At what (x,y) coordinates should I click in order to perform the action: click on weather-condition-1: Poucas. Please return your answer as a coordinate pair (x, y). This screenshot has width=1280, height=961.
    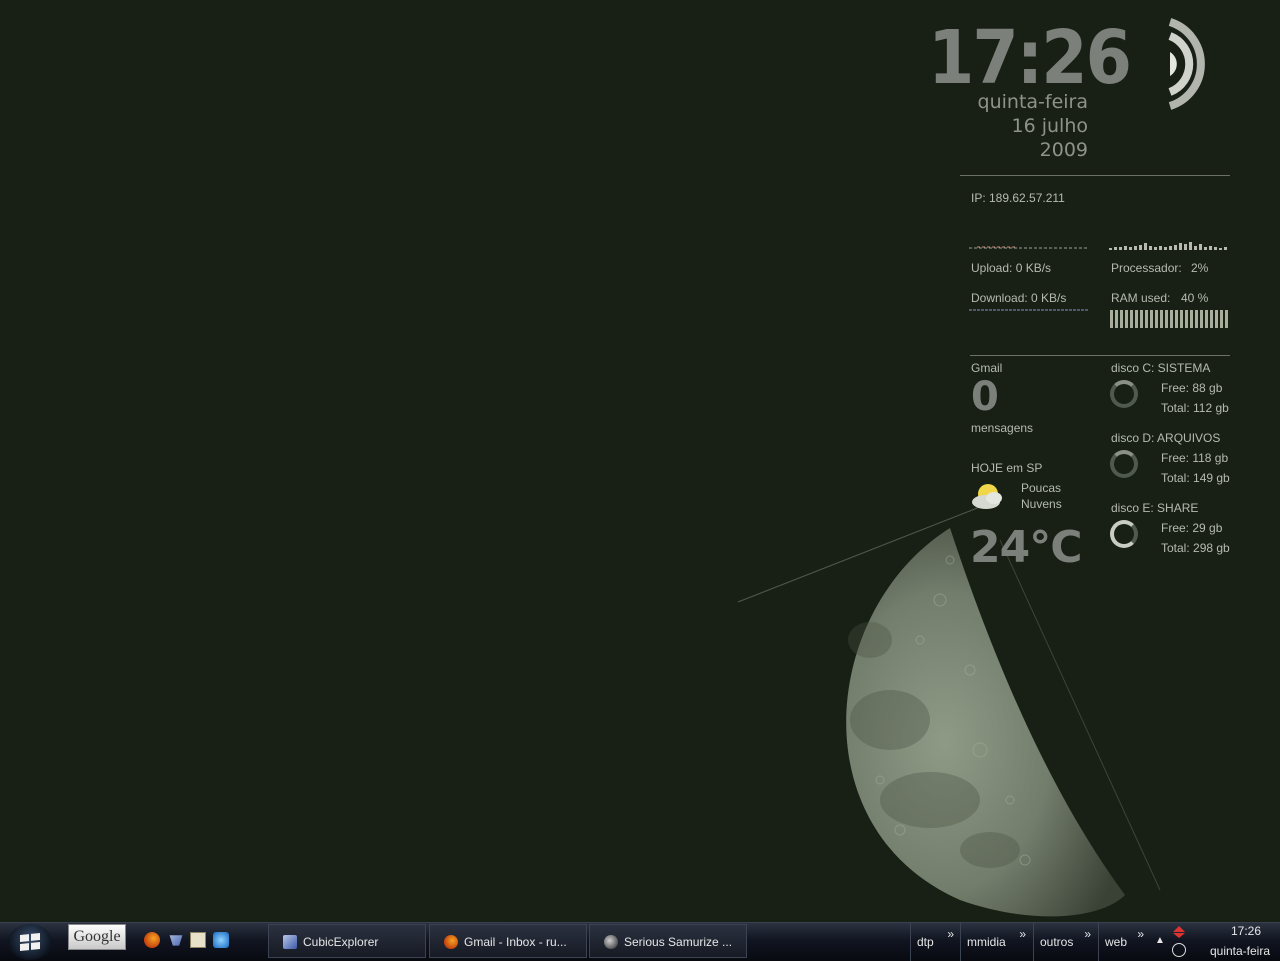
    Looking at the image, I should click on (1041, 488).